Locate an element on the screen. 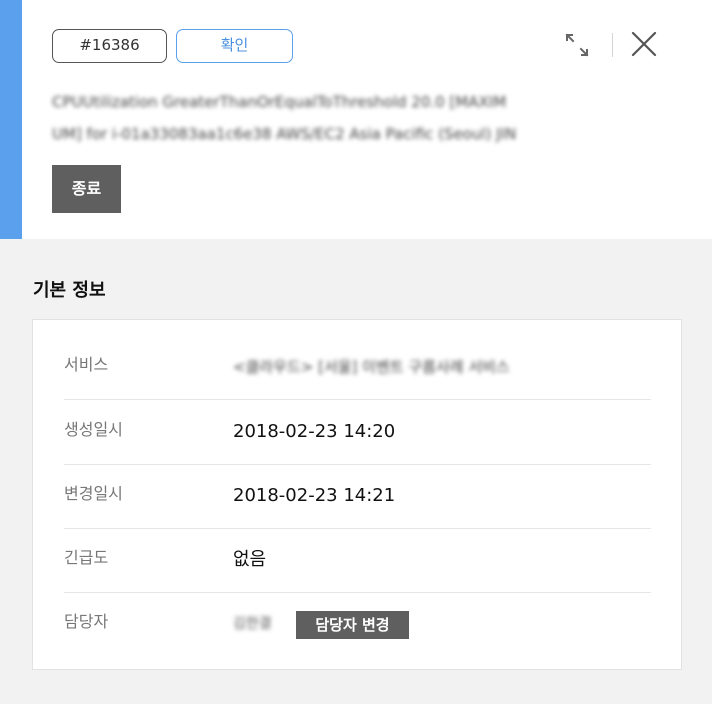 Image resolution: width=712 pixels, height=704 pixels. ticket-id-badge: #16386 is located at coordinates (109, 46).